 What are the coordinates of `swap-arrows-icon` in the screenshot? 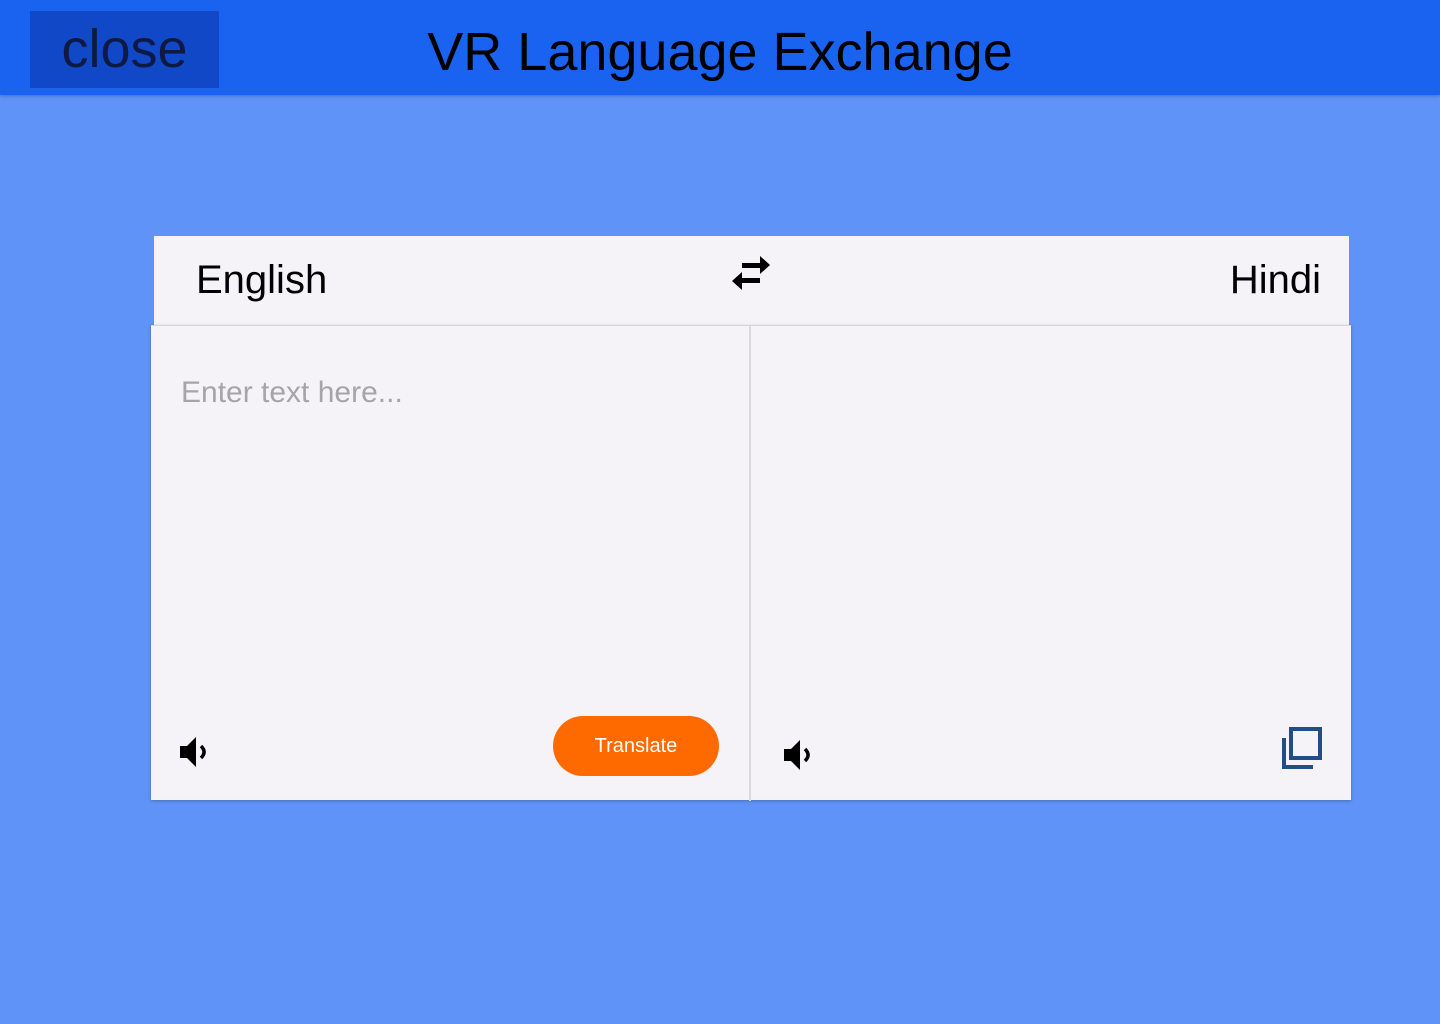 It's located at (751, 273).